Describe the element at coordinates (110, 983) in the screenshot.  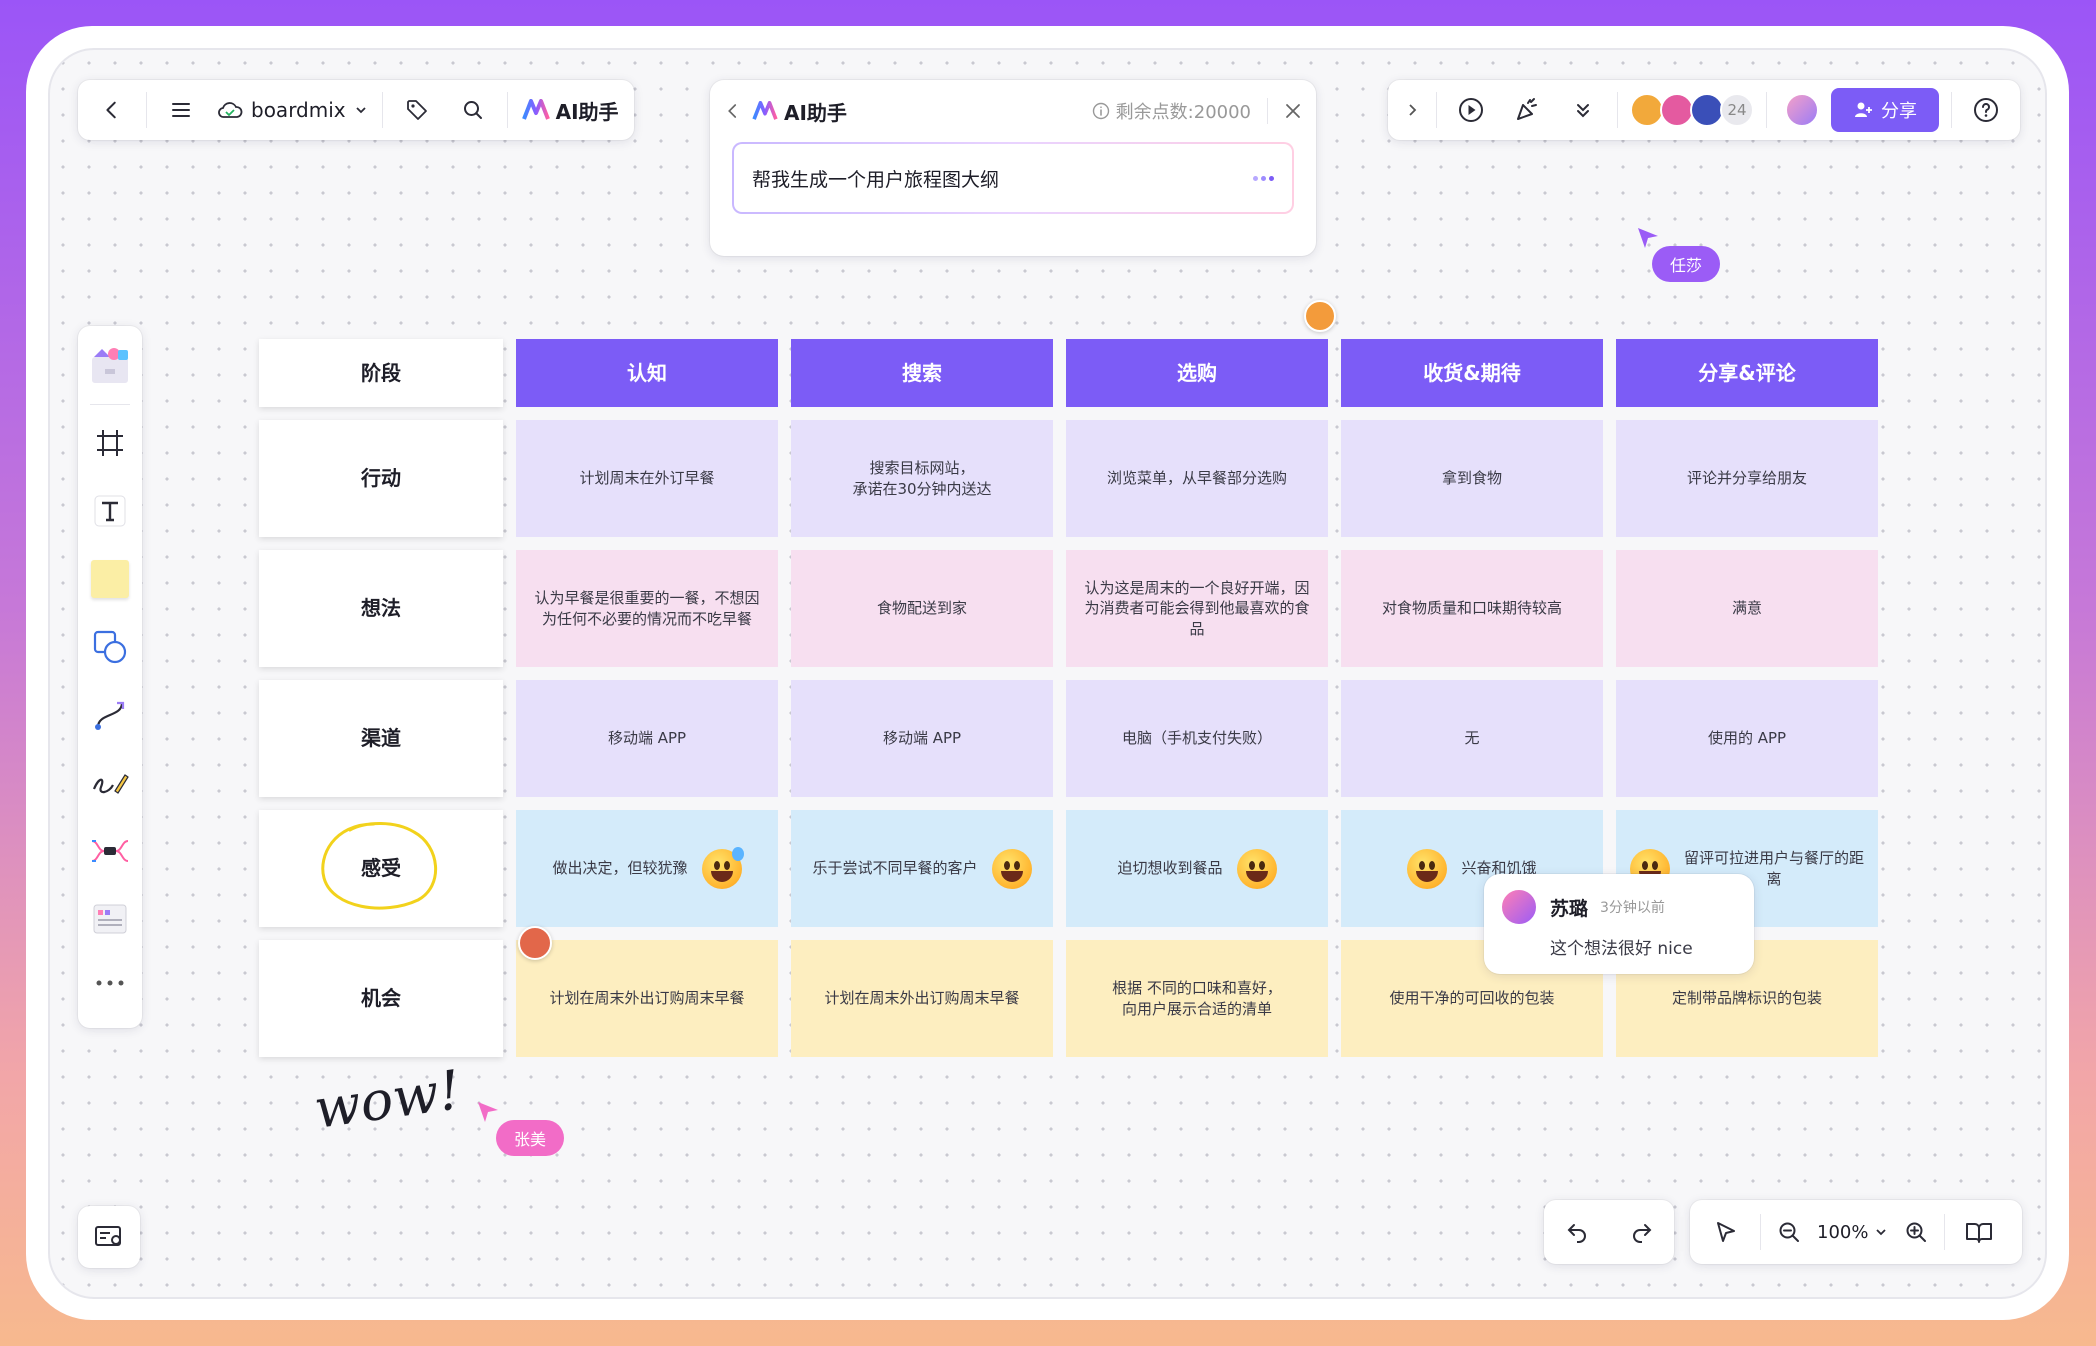
I see `more-icon` at that location.